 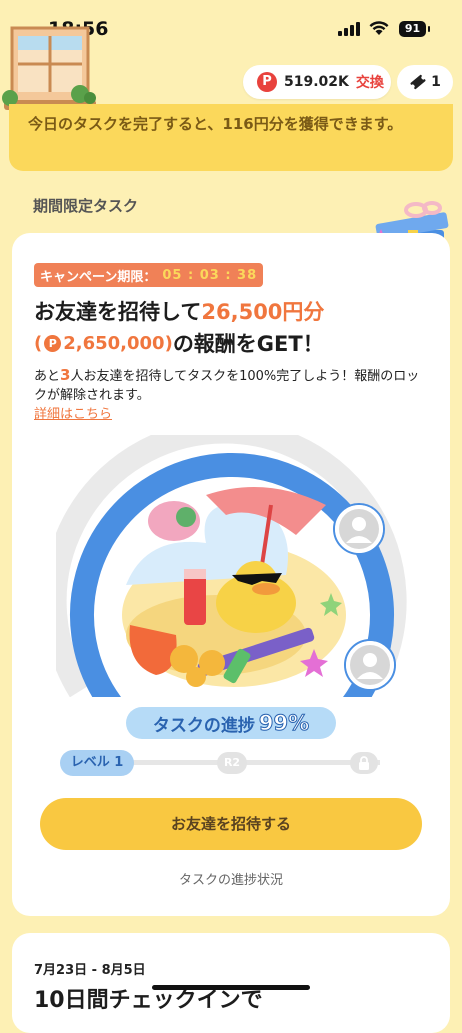 I want to click on campaign-headline-points: ( P 2,650,000) の報酬をGET！, so click(x=179, y=344).